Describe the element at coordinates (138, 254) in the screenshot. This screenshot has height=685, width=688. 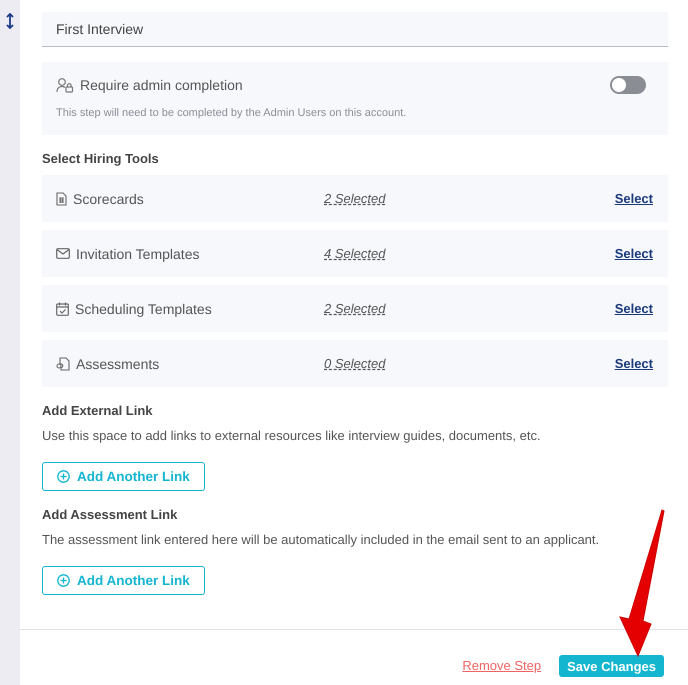
I see `tool-name: Invitation Templates` at that location.